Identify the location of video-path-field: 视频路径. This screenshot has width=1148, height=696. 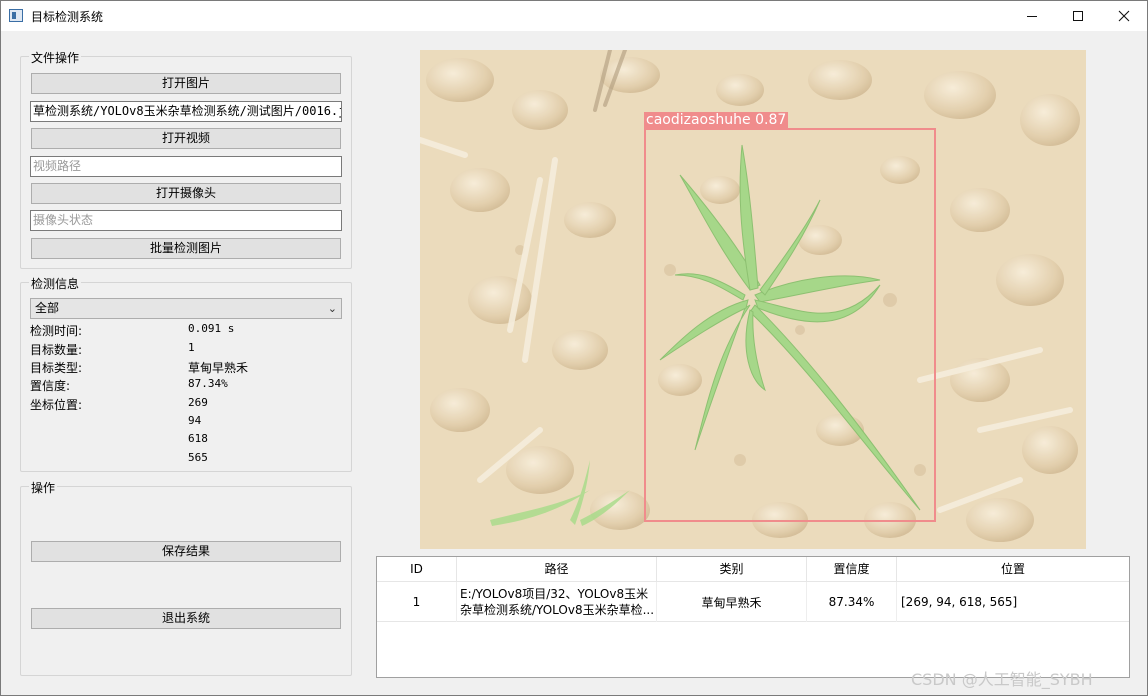
(186, 166).